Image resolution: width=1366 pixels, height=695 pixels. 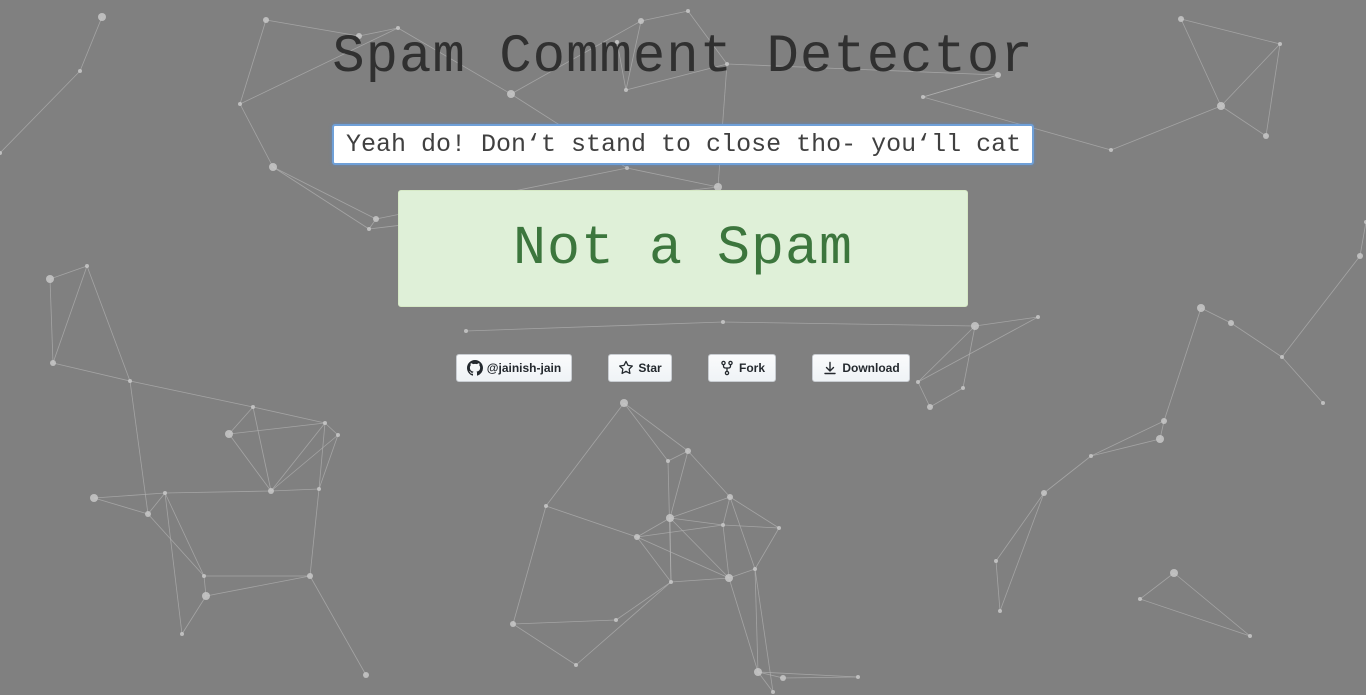 What do you see at coordinates (626, 368) in the screenshot?
I see `star-icon` at bounding box center [626, 368].